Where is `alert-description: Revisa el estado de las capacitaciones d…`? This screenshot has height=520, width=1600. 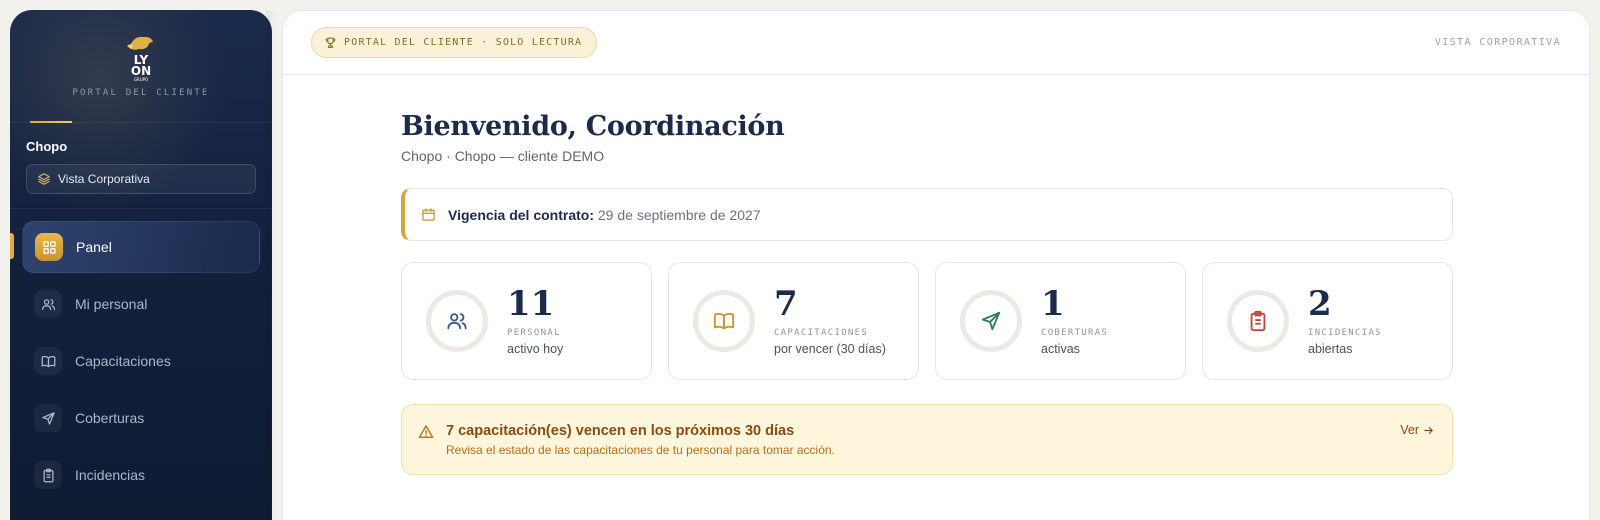 alert-description: Revisa el estado de las capacitaciones d… is located at coordinates (640, 450).